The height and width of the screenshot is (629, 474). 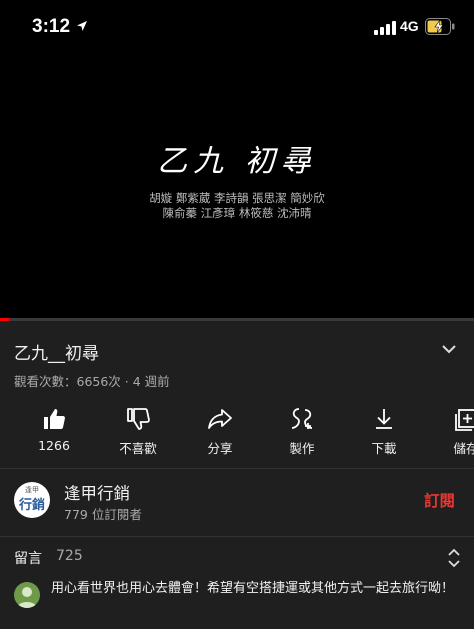 What do you see at coordinates (234, 351) in the screenshot?
I see `video-title-row: 乙九__初尋` at bounding box center [234, 351].